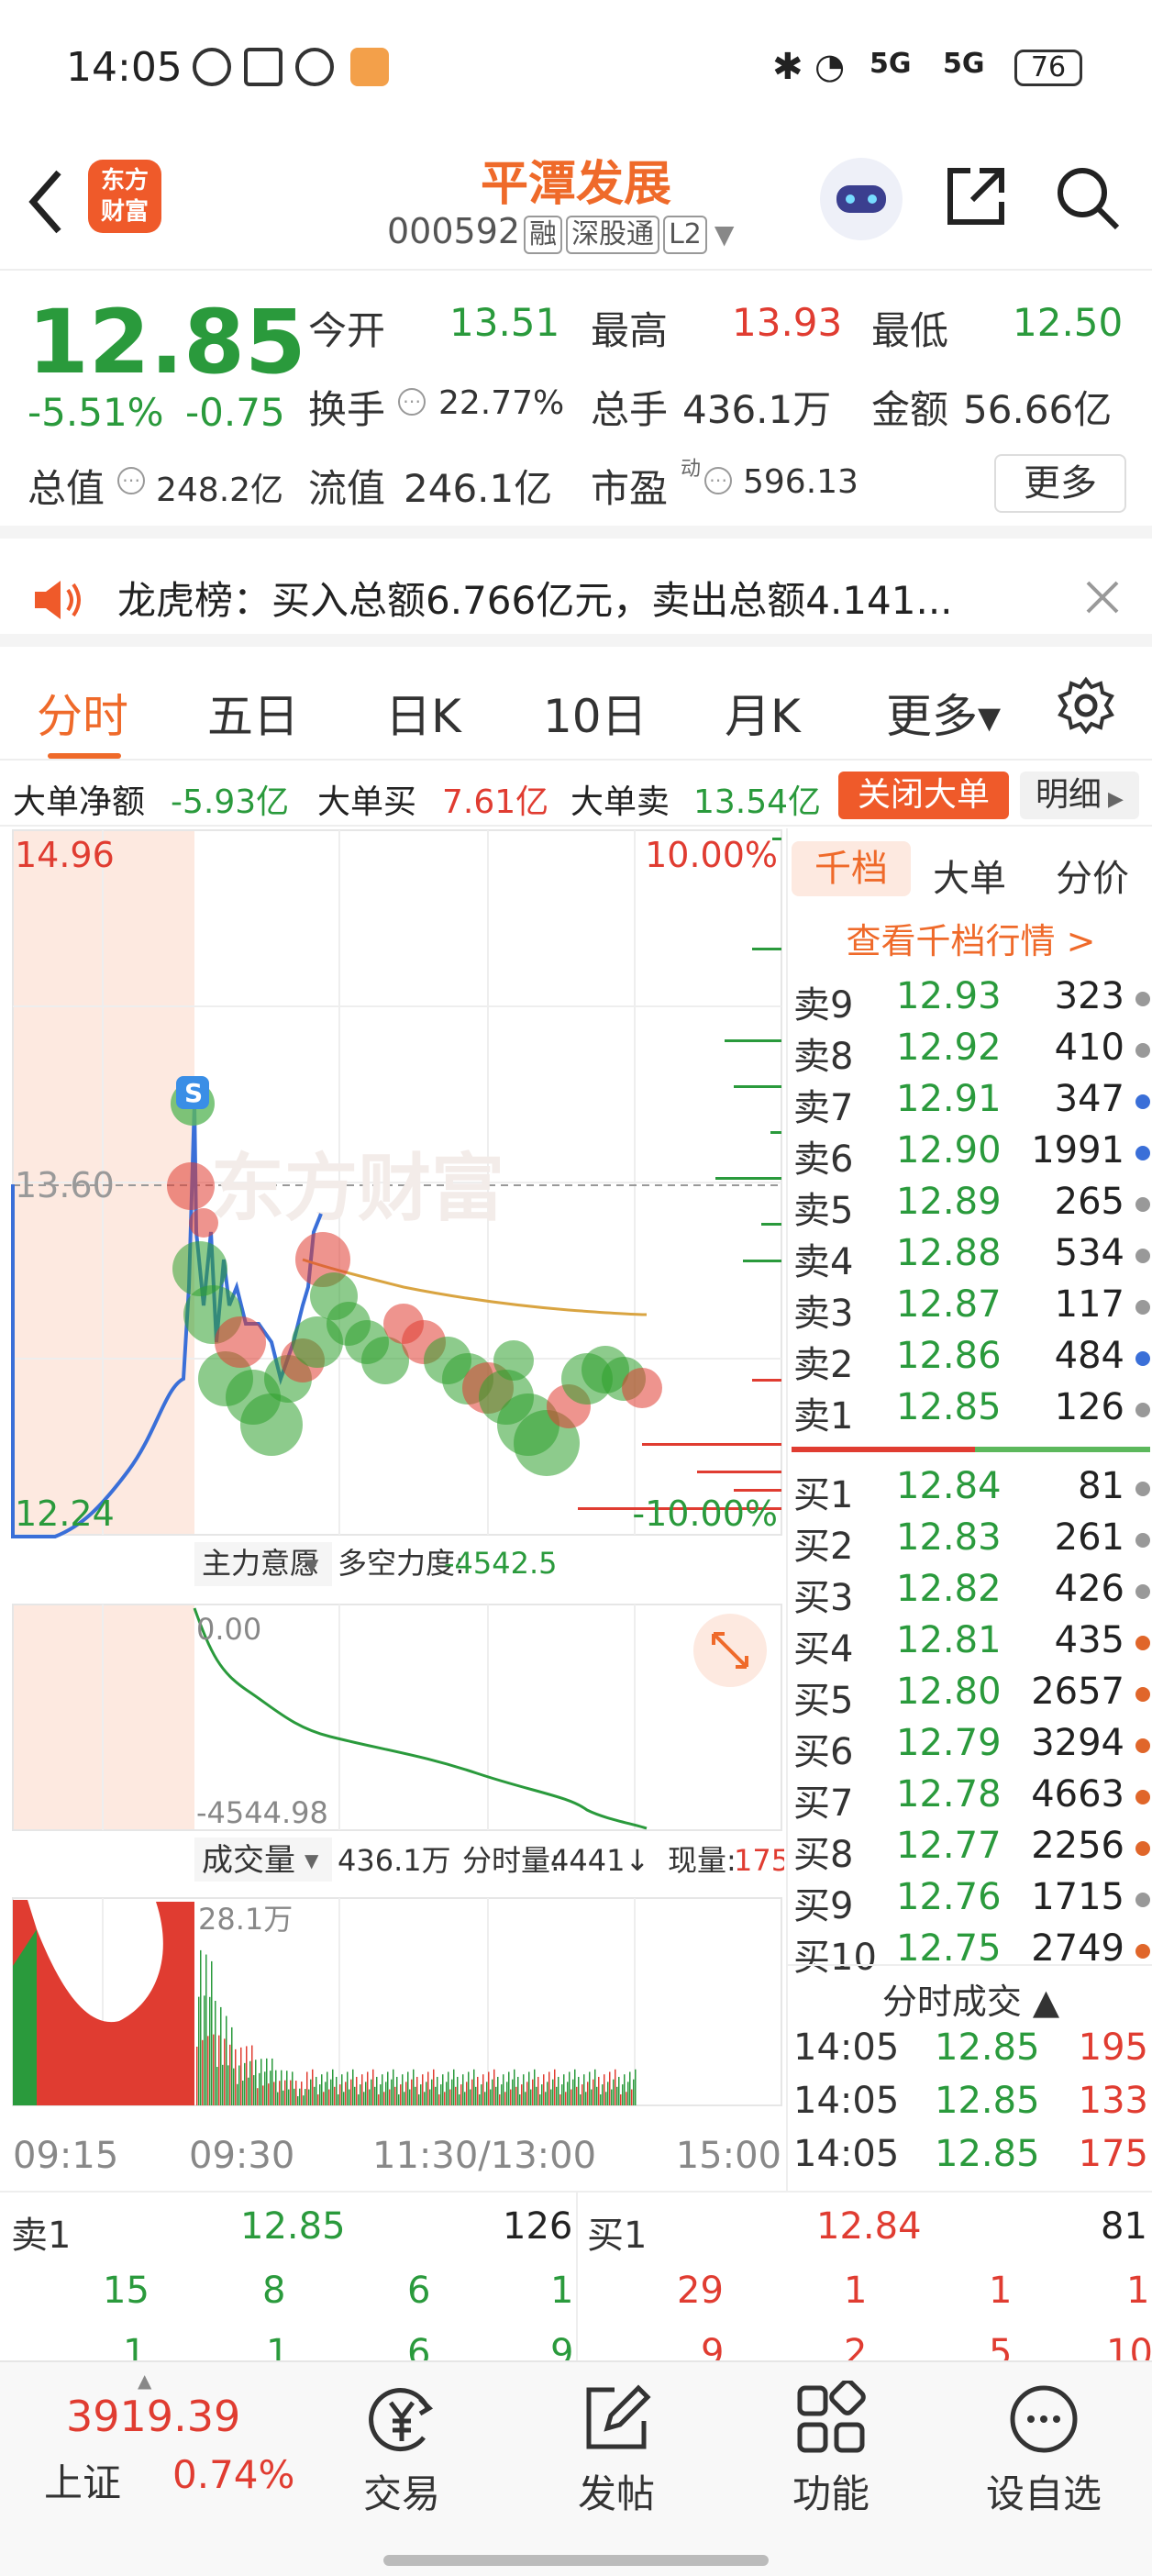 Image resolution: width=1152 pixels, height=2576 pixels. I want to click on bid-price: 12.79, so click(949, 1743).